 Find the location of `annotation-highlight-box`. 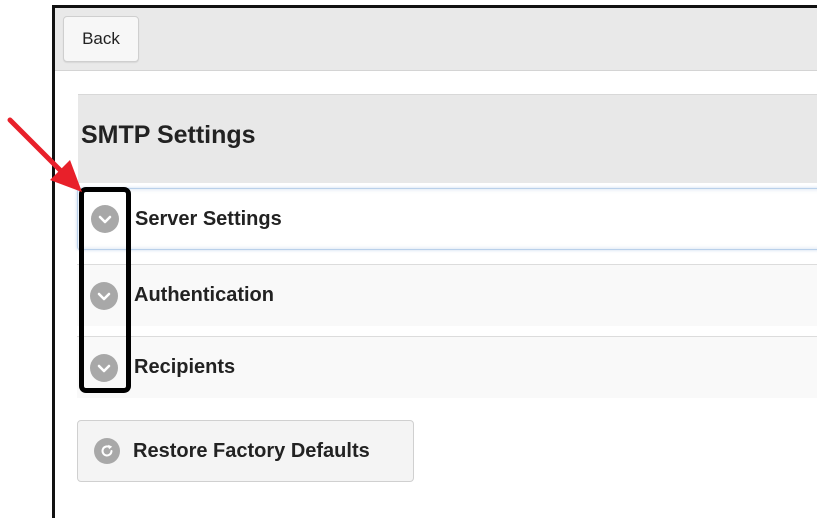

annotation-highlight-box is located at coordinates (105, 290).